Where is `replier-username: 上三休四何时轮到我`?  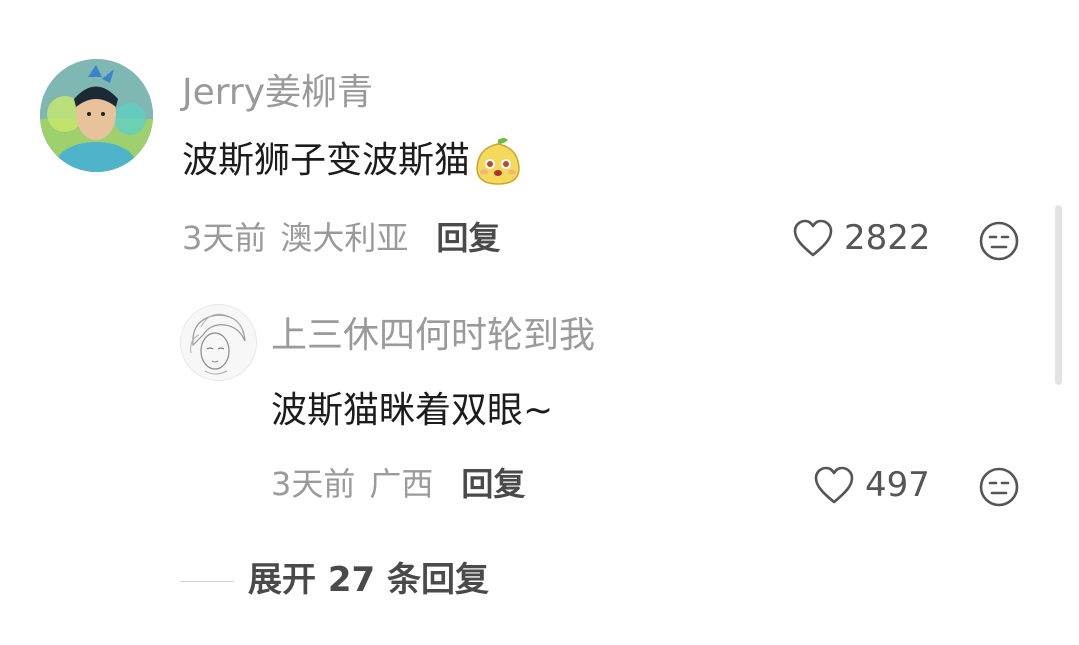 replier-username: 上三休四何时轮到我 is located at coordinates (433, 336).